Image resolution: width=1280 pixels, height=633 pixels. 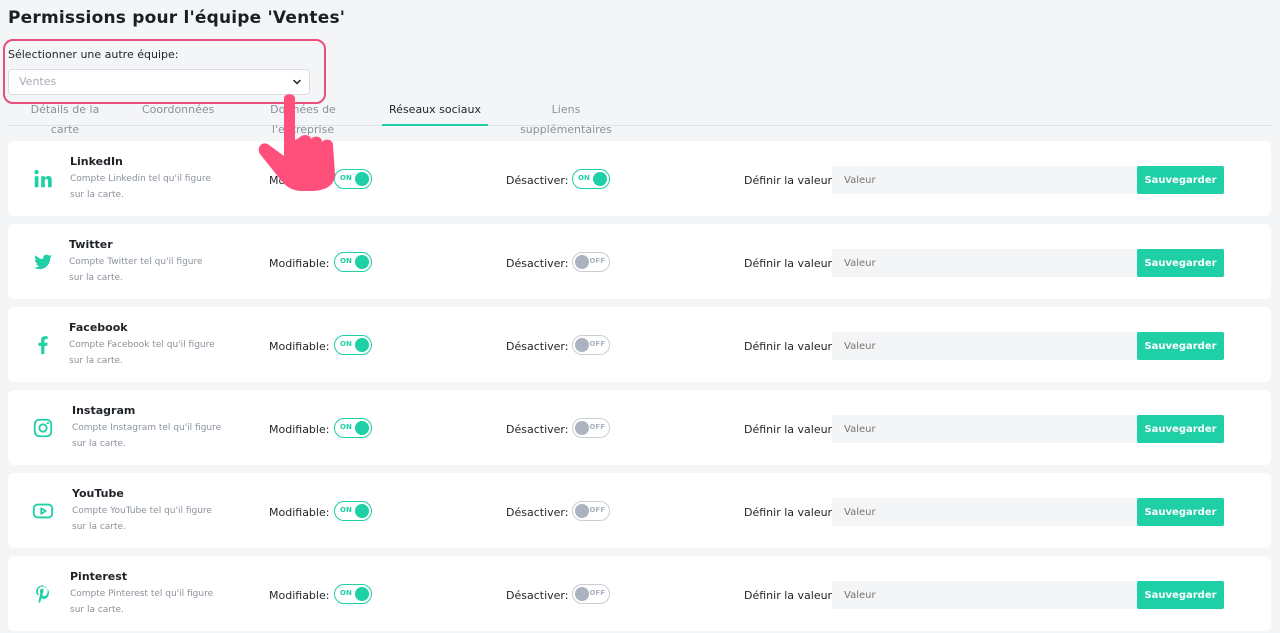 What do you see at coordinates (65, 118) in the screenshot?
I see `tab-card-details: Détails de la carte` at bounding box center [65, 118].